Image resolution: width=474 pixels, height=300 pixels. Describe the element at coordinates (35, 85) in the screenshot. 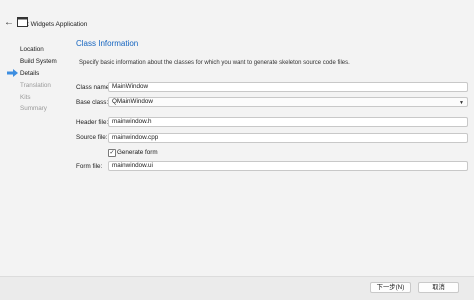

I see `sidebar-item-translation: Translation` at that location.